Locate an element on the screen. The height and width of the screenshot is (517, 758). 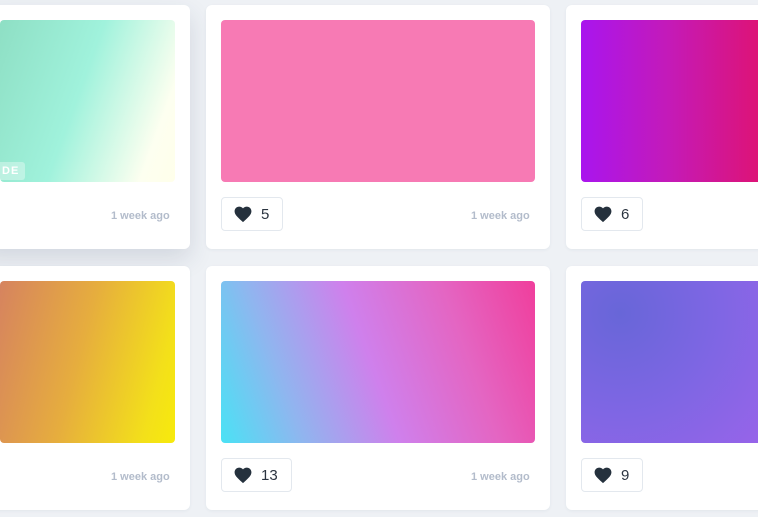
like-count: 5 is located at coordinates (265, 214).